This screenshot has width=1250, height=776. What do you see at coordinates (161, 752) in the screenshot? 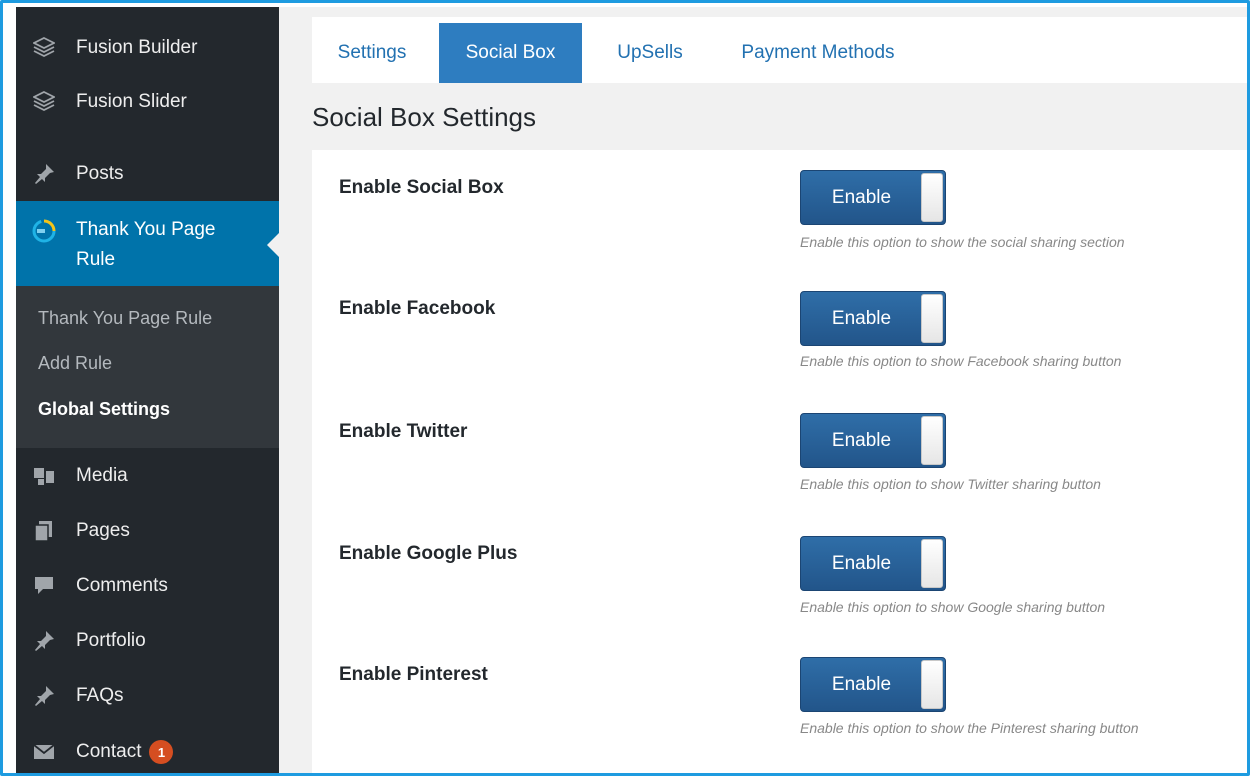
I see `notification-badge: 1` at bounding box center [161, 752].